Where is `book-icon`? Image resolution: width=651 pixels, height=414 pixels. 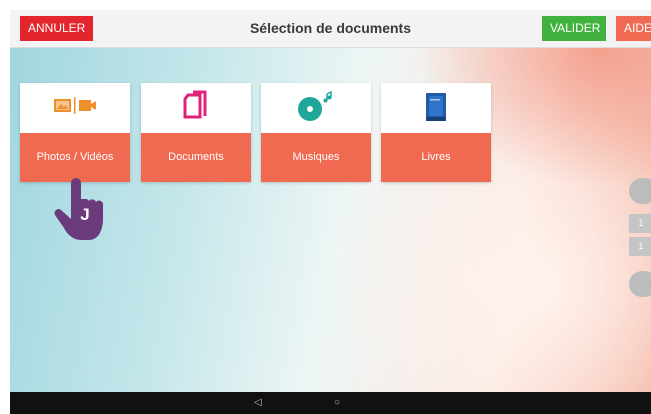 book-icon is located at coordinates (436, 108).